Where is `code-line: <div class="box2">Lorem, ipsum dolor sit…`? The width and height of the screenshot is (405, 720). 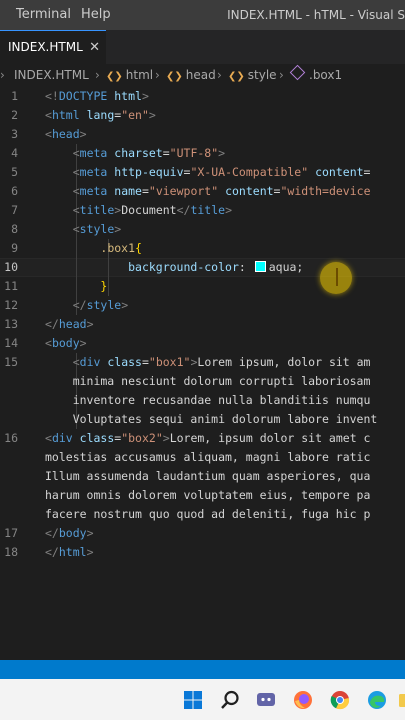 code-line: <div class="box2">Lorem, ipsum dolor sit… is located at coordinates (207, 438).